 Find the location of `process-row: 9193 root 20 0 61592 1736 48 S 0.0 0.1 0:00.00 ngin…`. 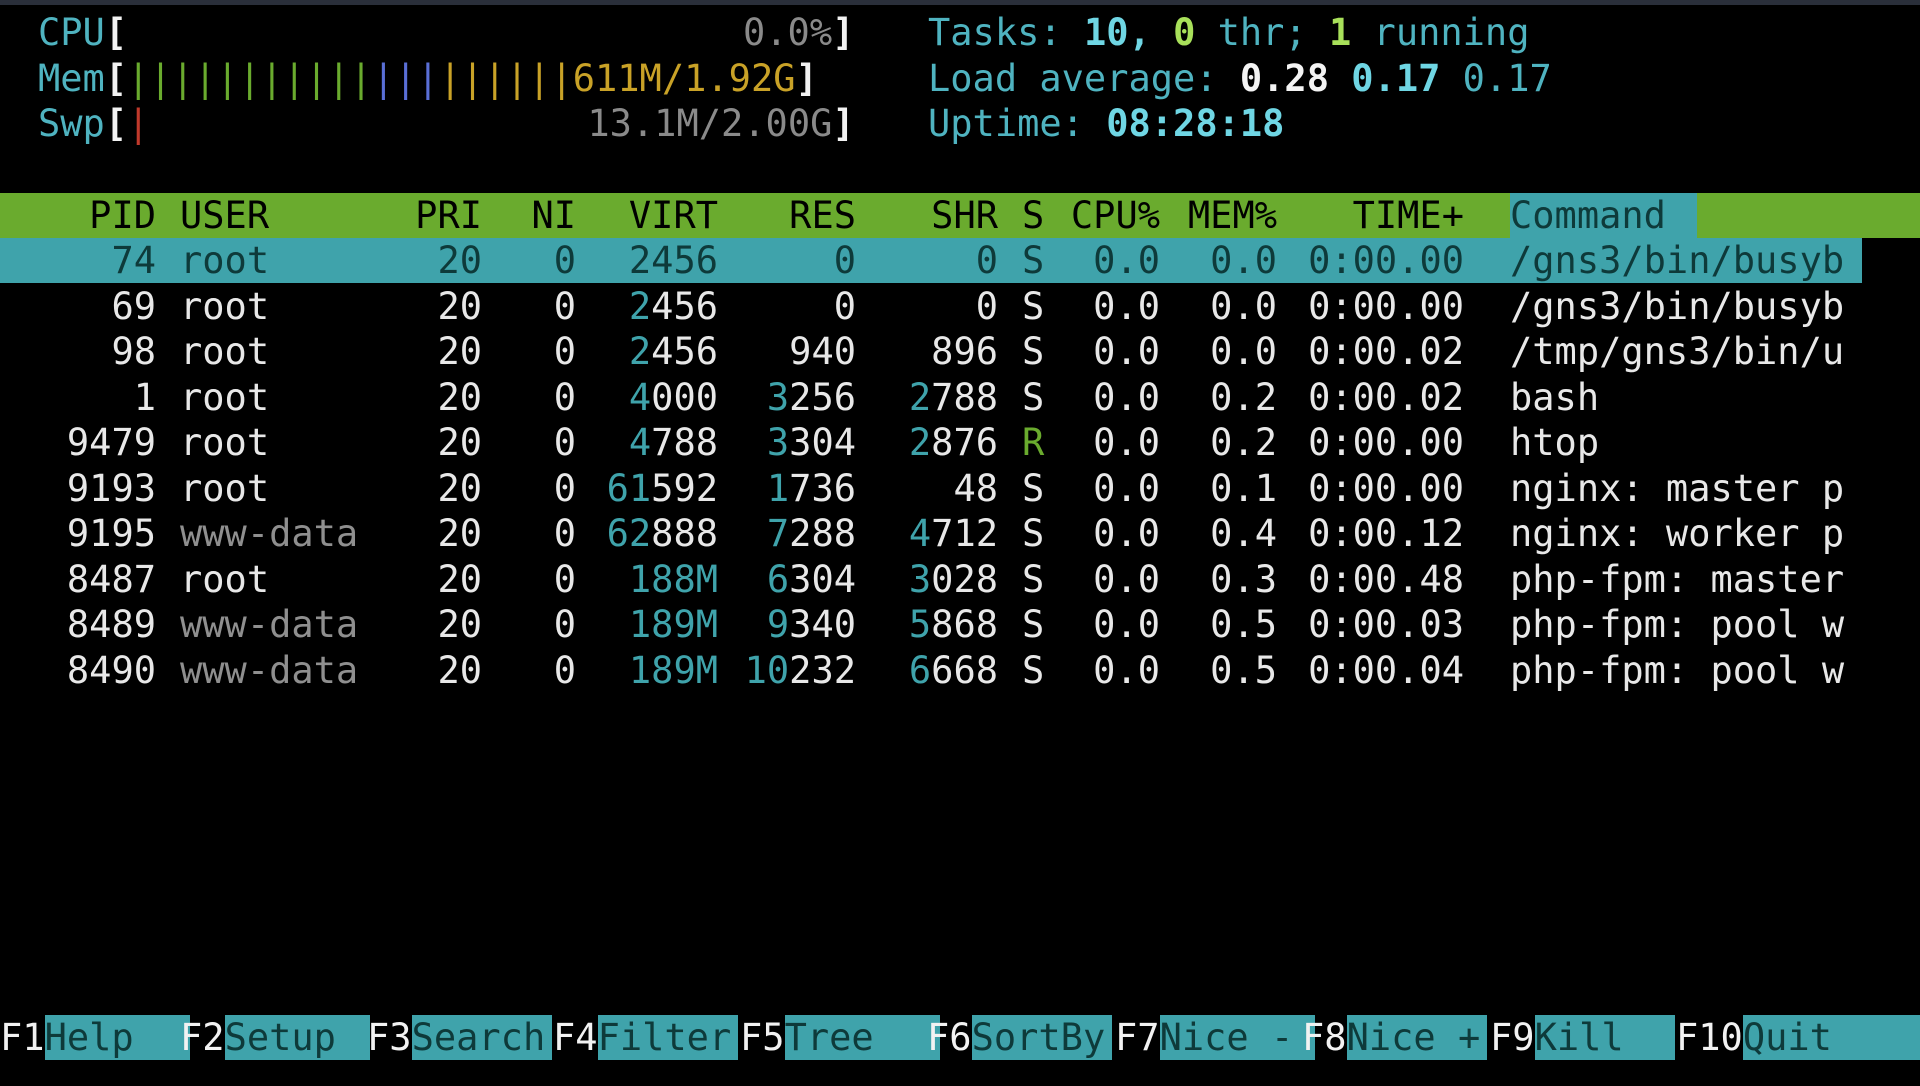

process-row: 9193 root 20 0 61592 1736 48 S 0.0 0.1 0:00.00 ngin… is located at coordinates (960, 488).